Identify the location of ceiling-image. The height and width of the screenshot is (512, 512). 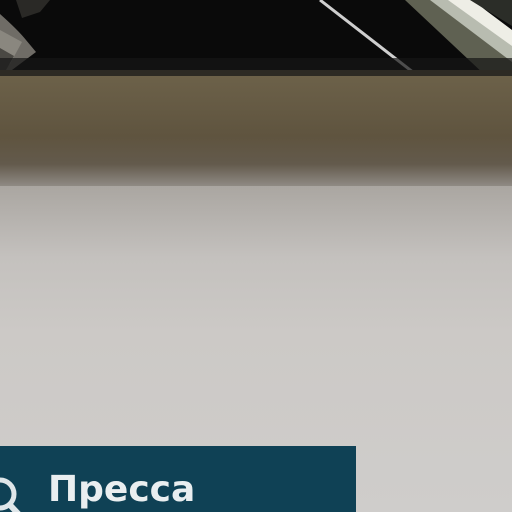
(256, 38).